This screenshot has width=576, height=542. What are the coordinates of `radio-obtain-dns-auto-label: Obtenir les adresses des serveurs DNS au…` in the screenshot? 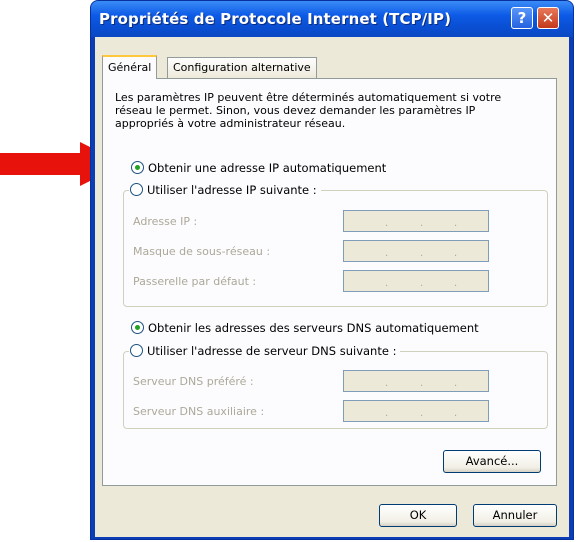 It's located at (313, 328).